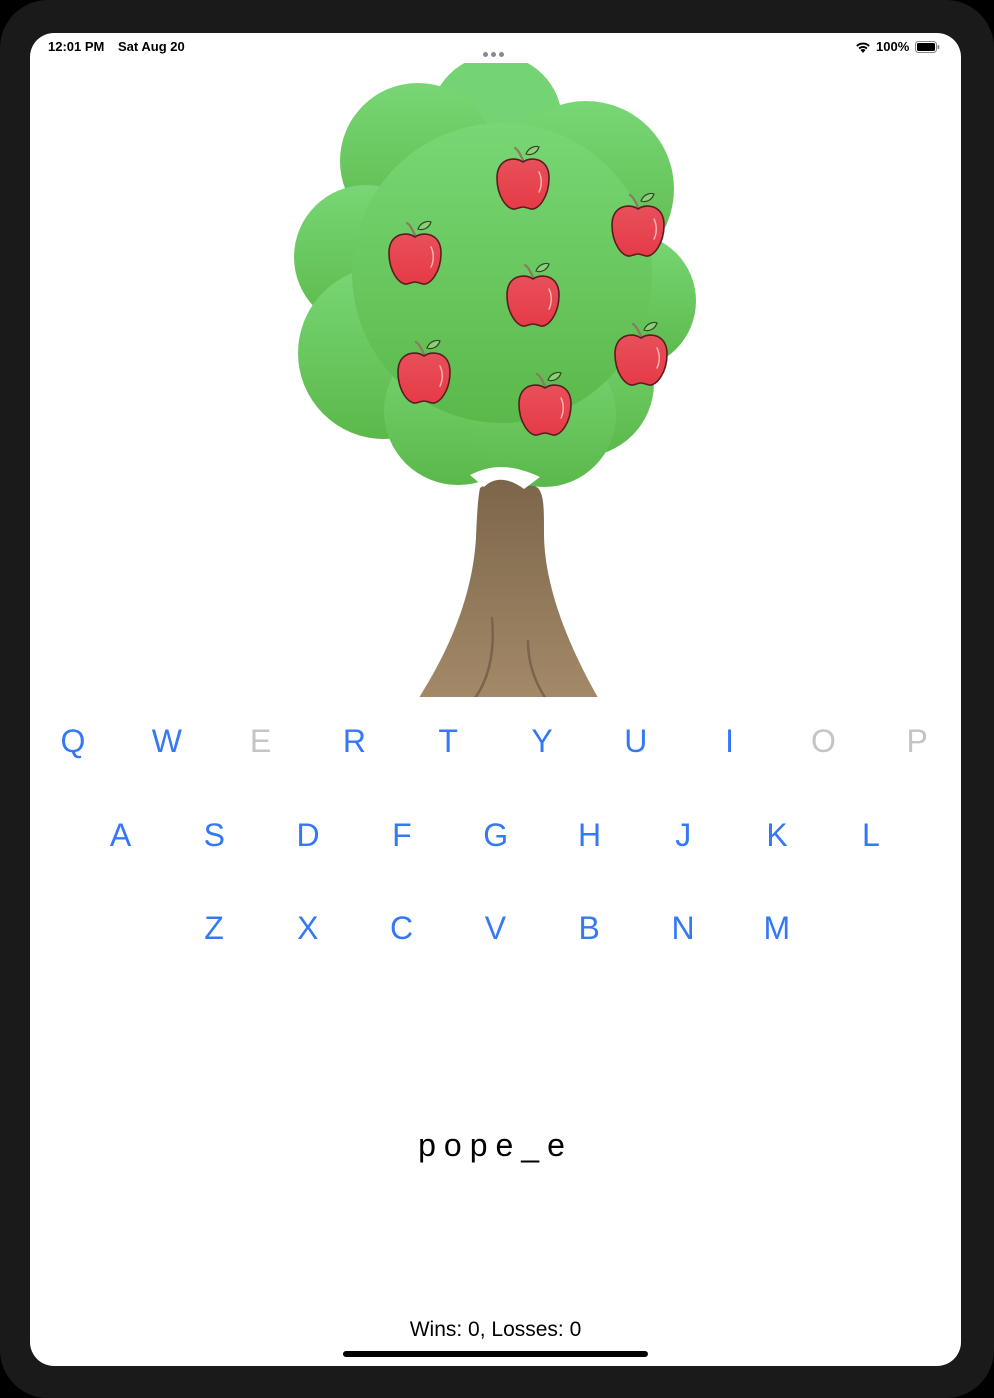 This screenshot has width=994, height=1398. Describe the element at coordinates (683, 835) in the screenshot. I see `letter-key-j: J` at that location.